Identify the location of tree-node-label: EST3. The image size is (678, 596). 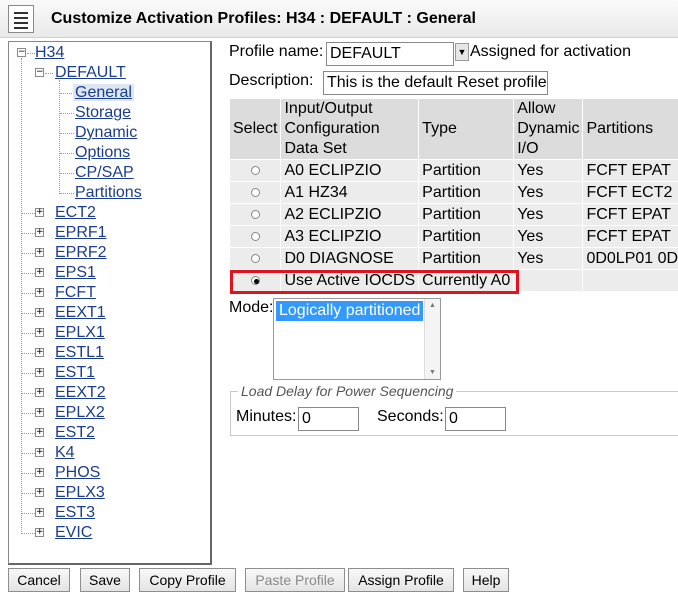
(75, 512).